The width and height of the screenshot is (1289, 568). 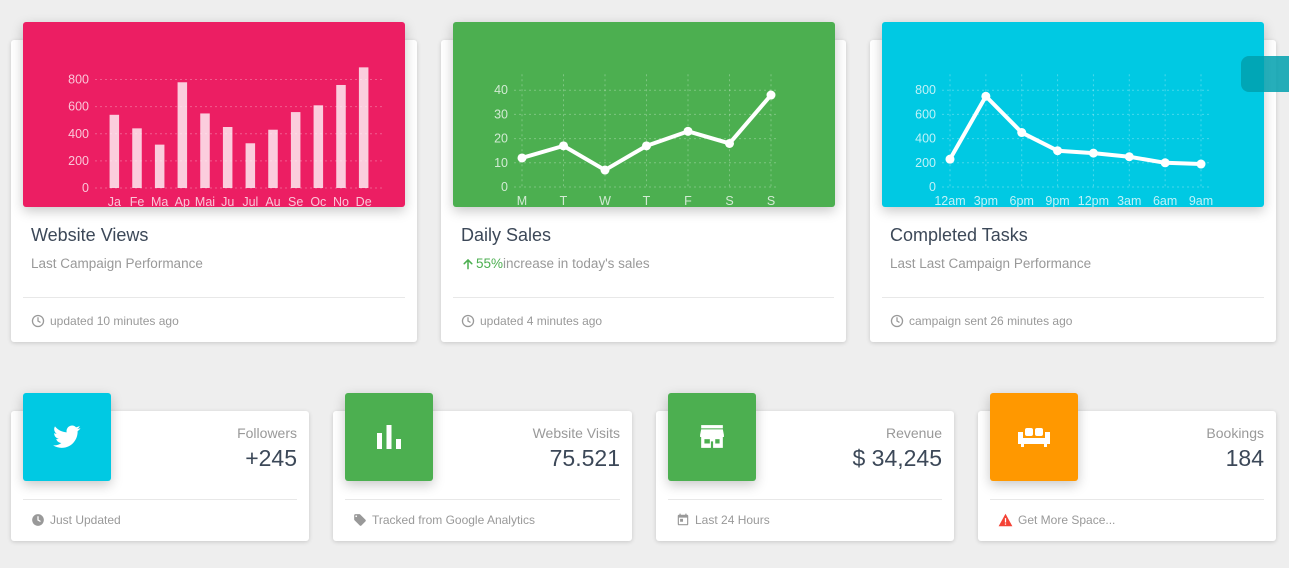 I want to click on x-tick-label: 6pm, so click(x=1022, y=200).